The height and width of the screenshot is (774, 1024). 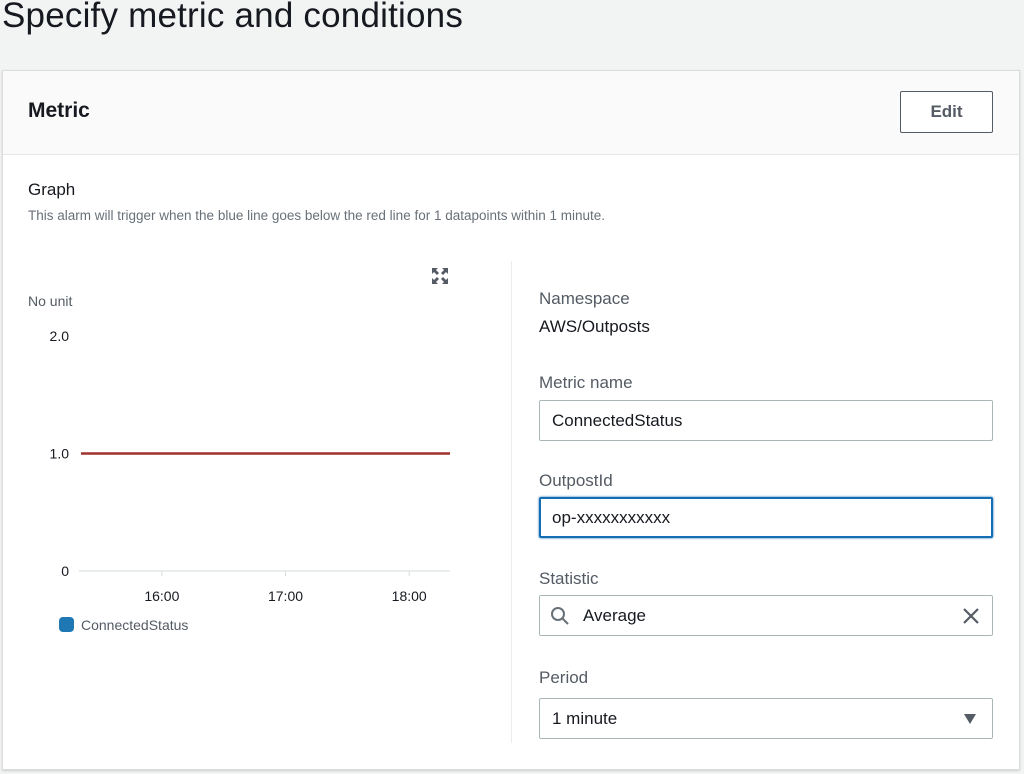 I want to click on vertical-divider, so click(x=511, y=502).